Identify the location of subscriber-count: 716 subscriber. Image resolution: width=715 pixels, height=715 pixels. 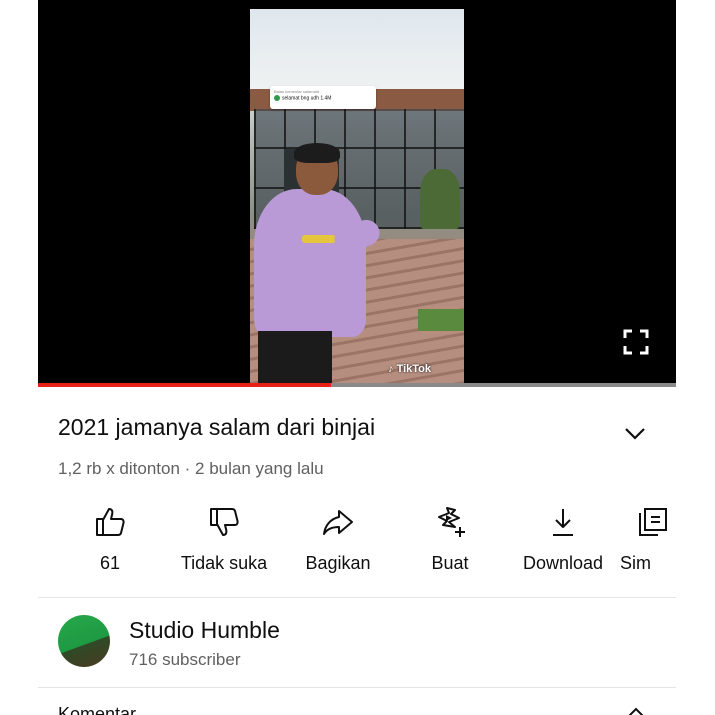
(185, 659).